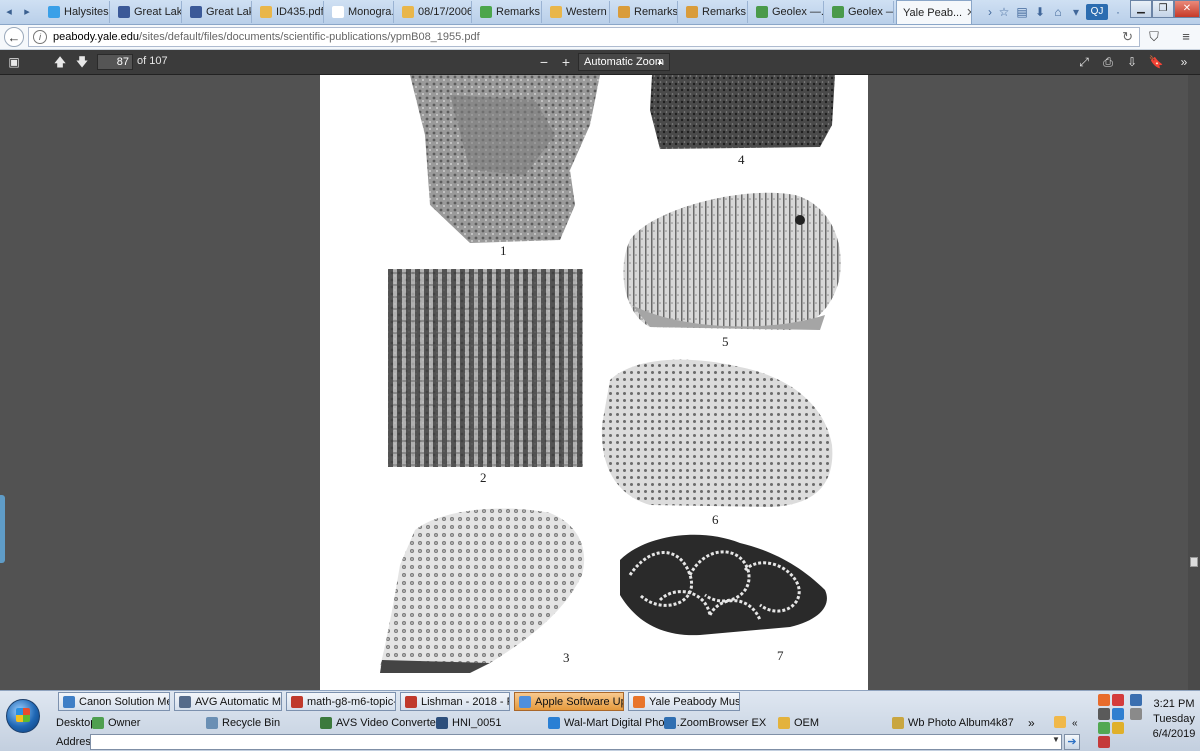  Describe the element at coordinates (1022, 12) in the screenshot. I see `reading-list-icon: ▤` at that location.